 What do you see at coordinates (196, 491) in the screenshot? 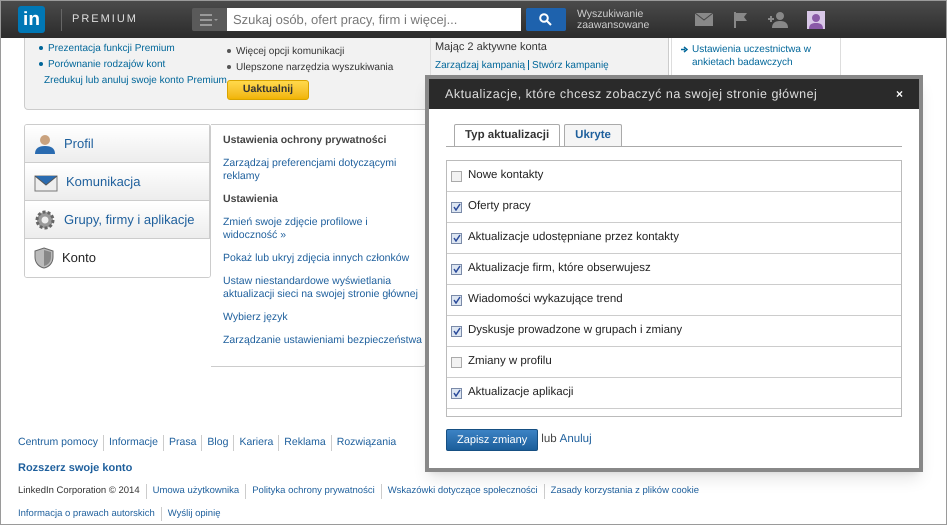
I see `legal-link: Umowa użytkownika` at bounding box center [196, 491].